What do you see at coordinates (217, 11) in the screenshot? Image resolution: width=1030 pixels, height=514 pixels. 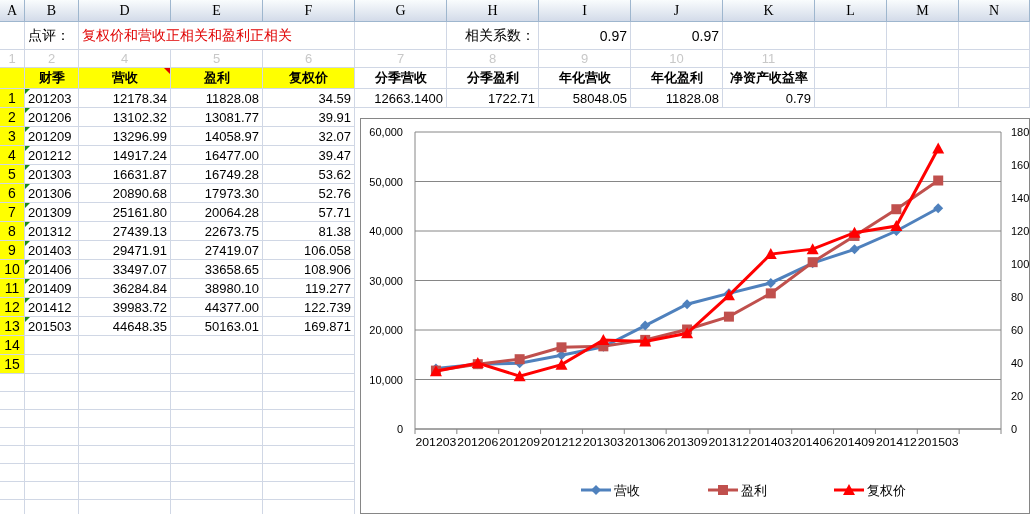 I see `column-header: E` at bounding box center [217, 11].